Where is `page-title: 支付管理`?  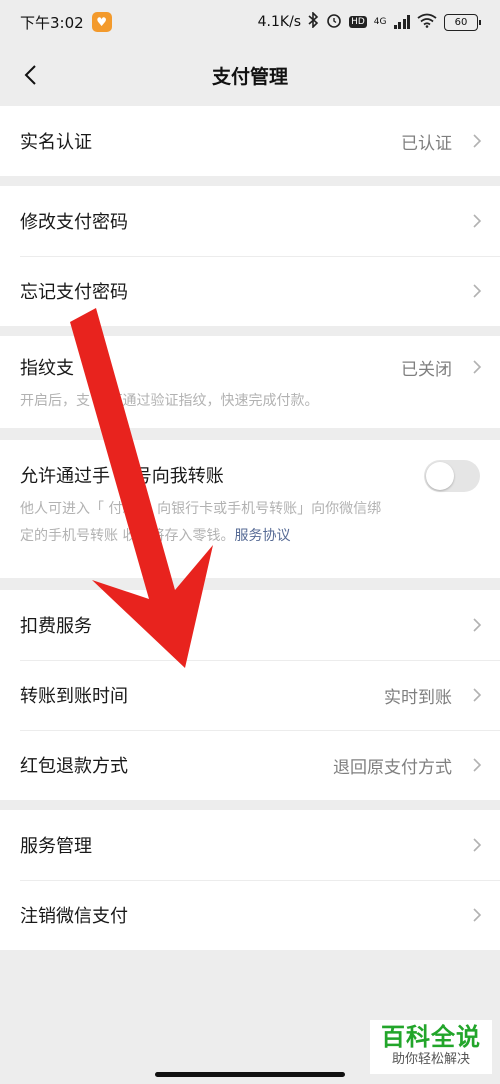
page-title: 支付管理 is located at coordinates (249, 76).